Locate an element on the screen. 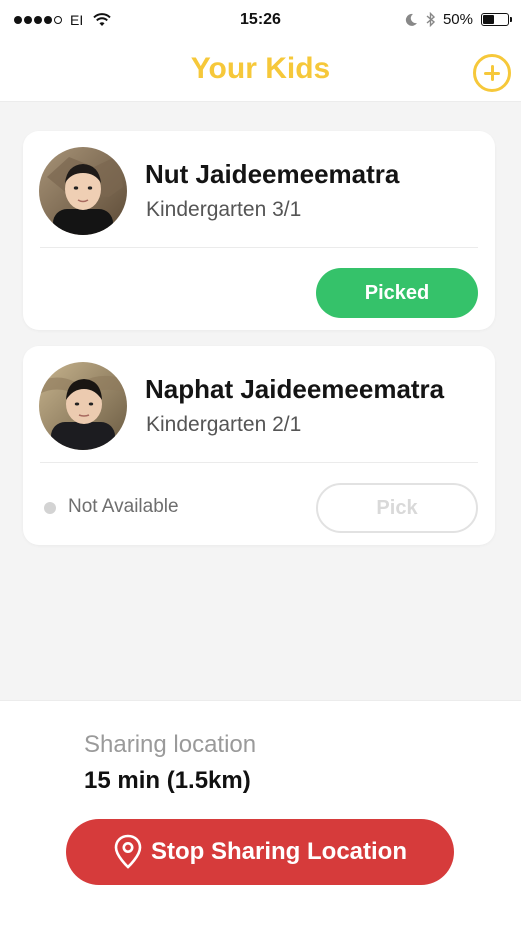 This screenshot has width=521, height=929. nav-header: Your Kids is located at coordinates (260, 72).